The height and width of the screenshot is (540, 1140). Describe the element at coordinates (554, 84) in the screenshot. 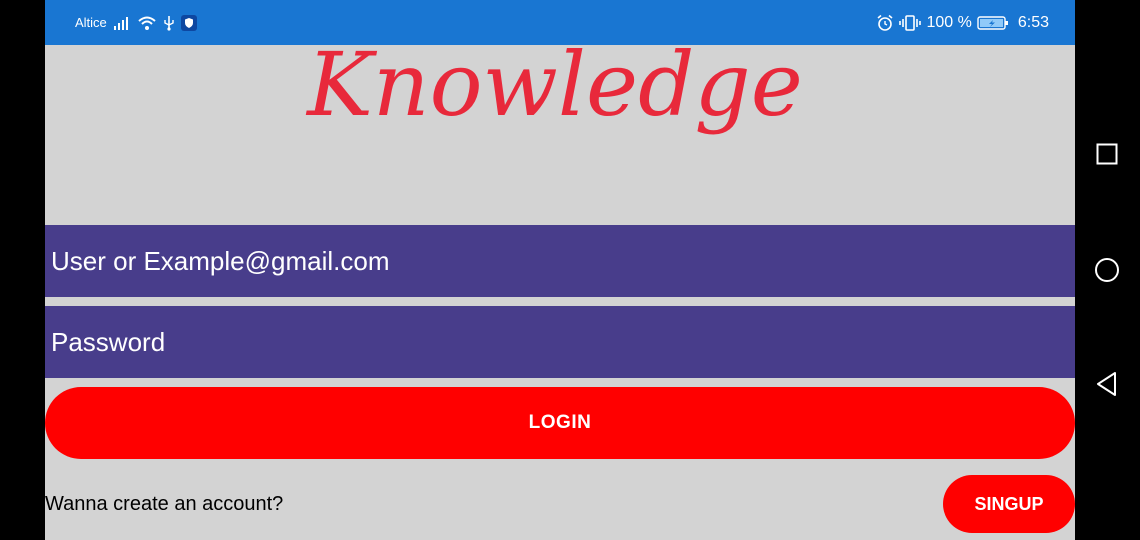

I see `logo-text: Knowledge` at that location.